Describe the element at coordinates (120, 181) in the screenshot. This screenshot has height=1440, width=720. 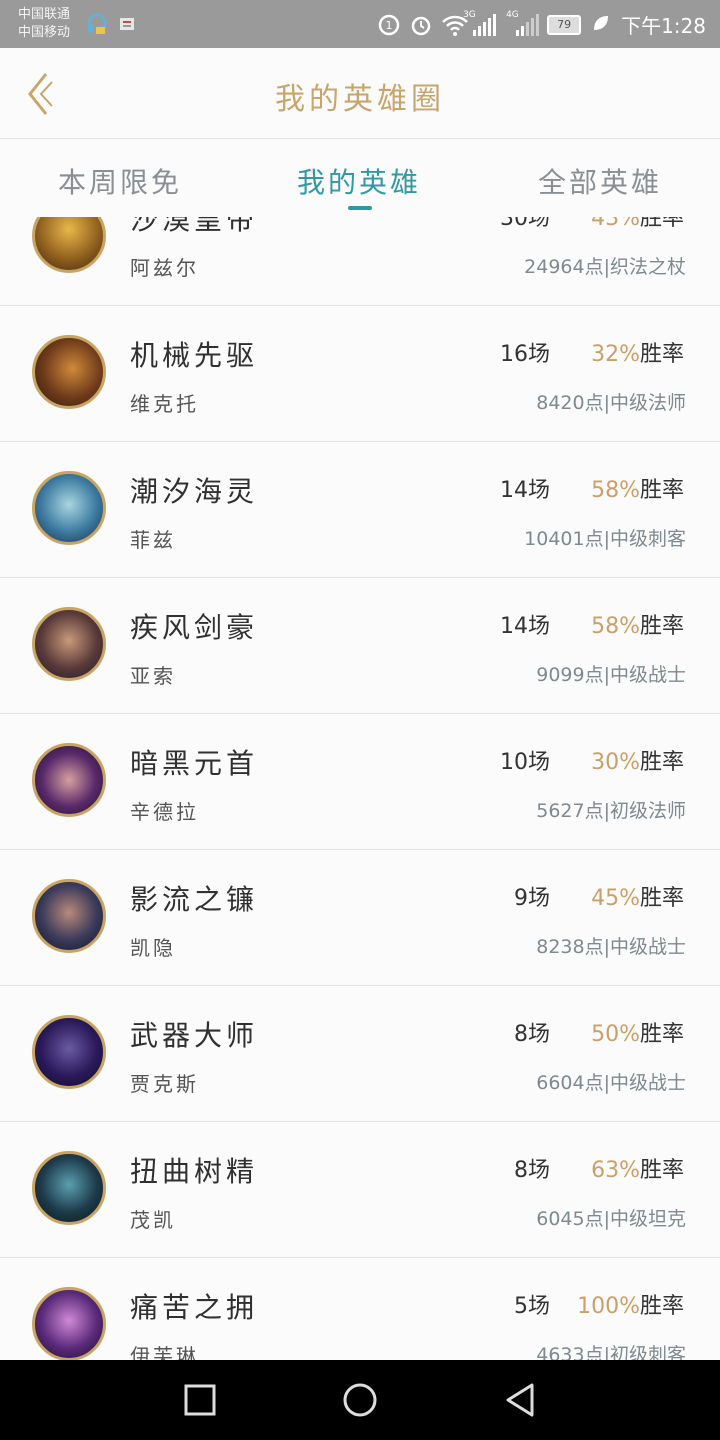
I see `tab-weekly-free: 本周限免` at that location.